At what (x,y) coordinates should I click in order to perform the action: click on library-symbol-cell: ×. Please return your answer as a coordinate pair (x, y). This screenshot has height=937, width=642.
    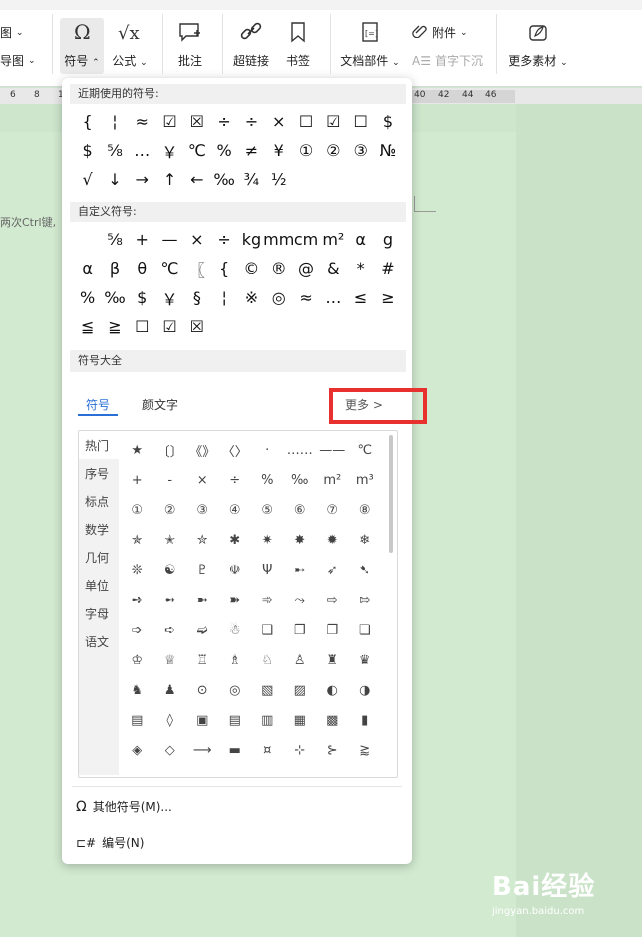
    Looking at the image, I should click on (202, 480).